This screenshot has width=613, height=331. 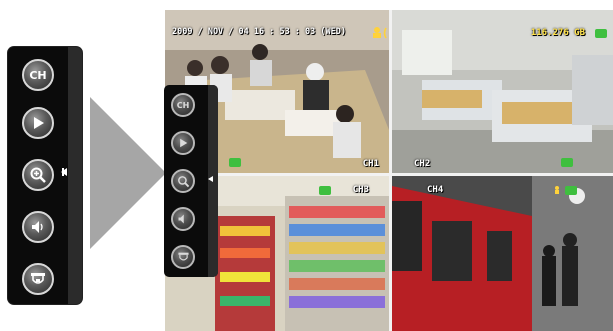 I want to click on channel-button: CH, so click(x=38, y=75).